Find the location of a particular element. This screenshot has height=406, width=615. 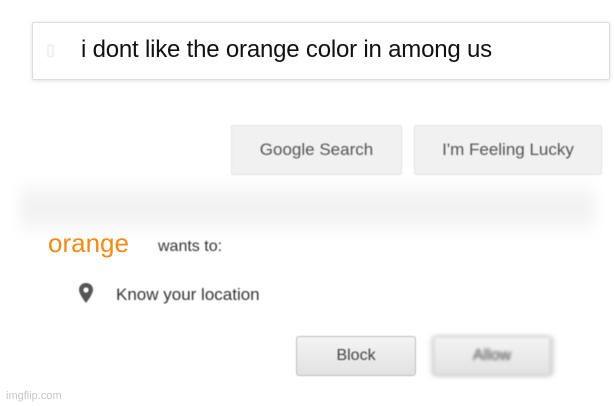

imgflip-watermark: imgflip.com is located at coordinates (34, 396).